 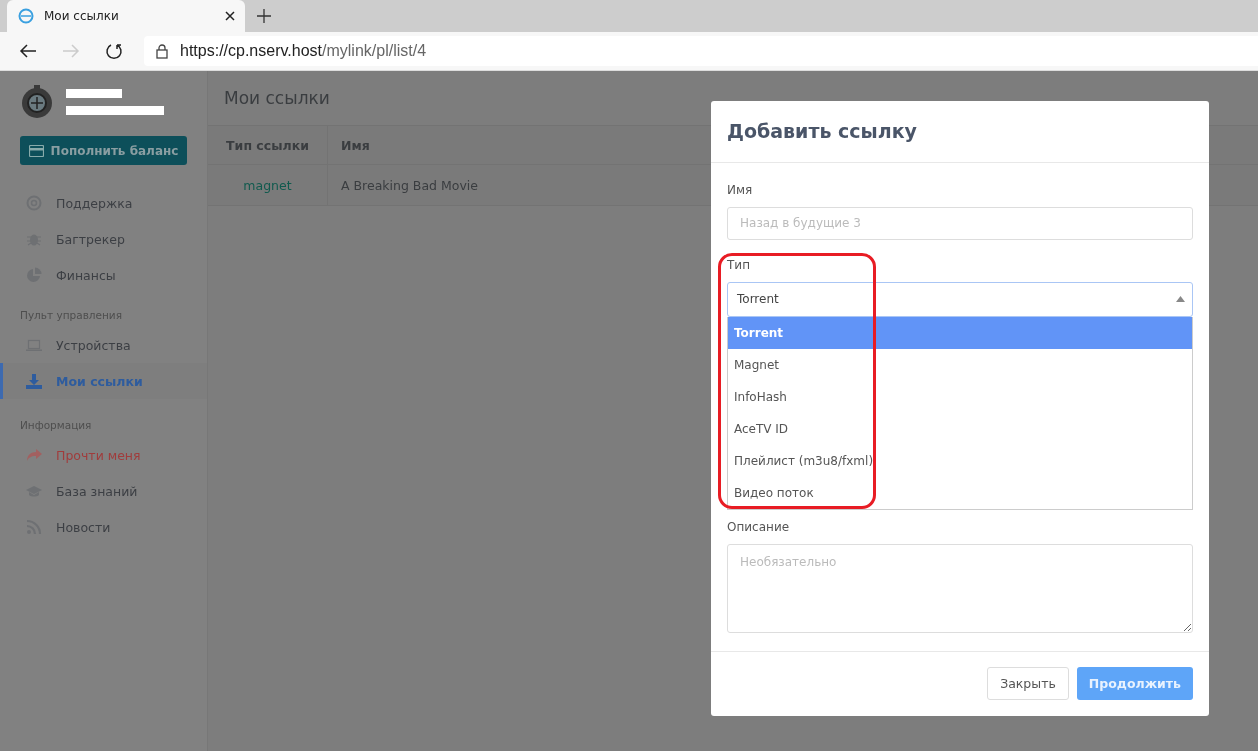 I want to click on download-icon, so click(x=34, y=381).